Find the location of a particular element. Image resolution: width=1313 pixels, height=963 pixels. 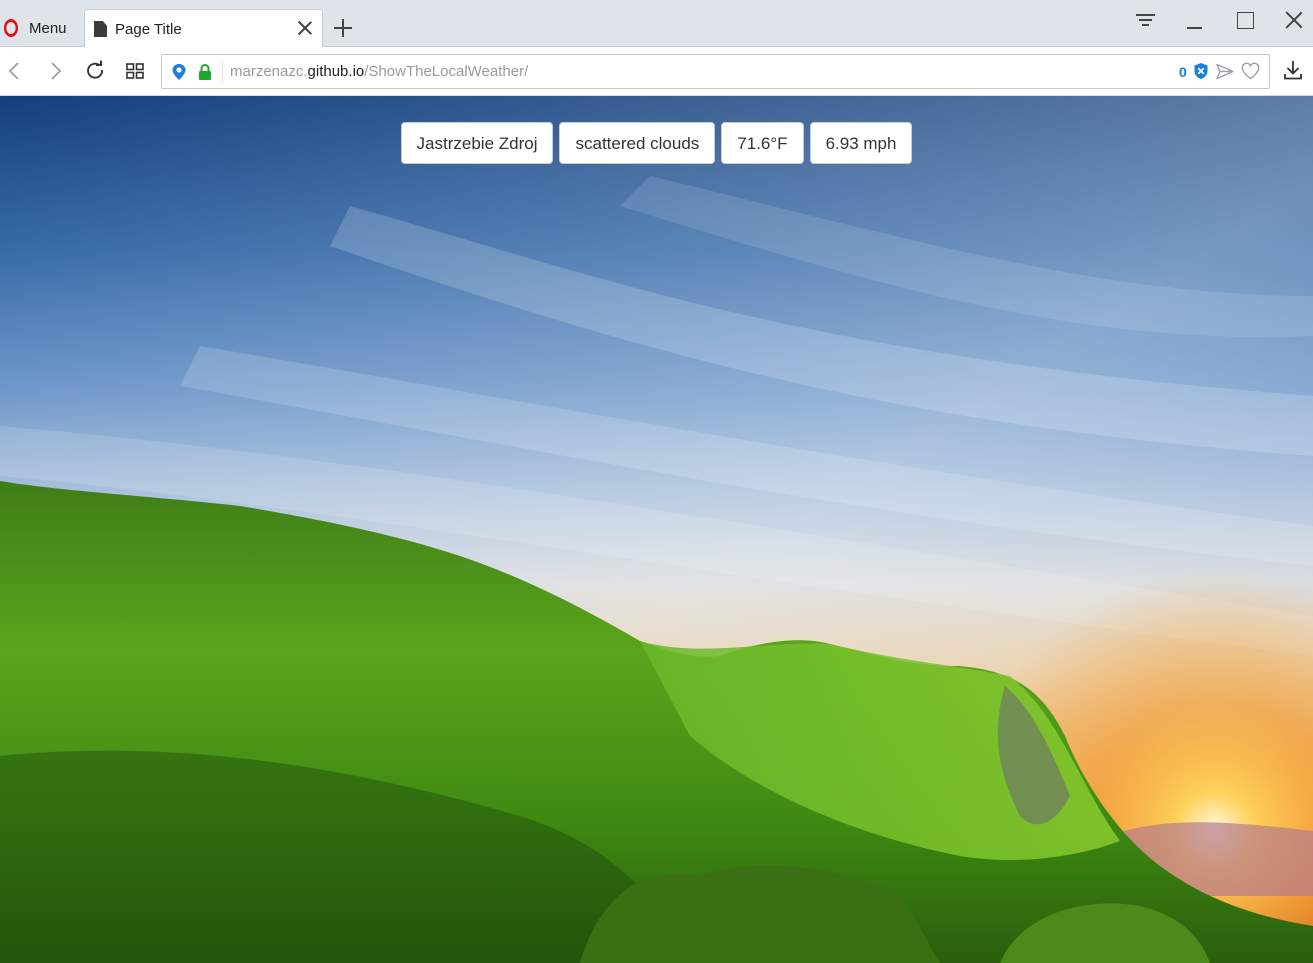

tab-menu-icon is located at coordinates (1146, 21).